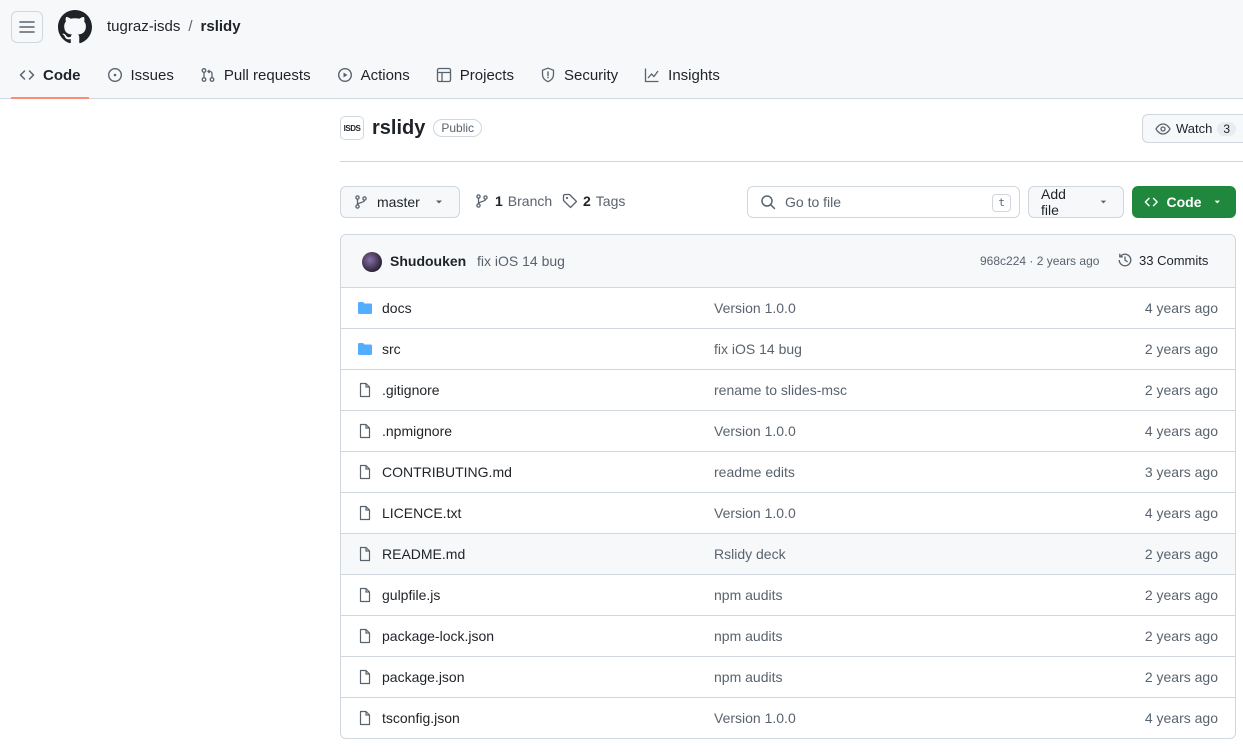 This screenshot has width=1243, height=752. Describe the element at coordinates (428, 261) in the screenshot. I see `commit-author-link: Shudouken` at that location.